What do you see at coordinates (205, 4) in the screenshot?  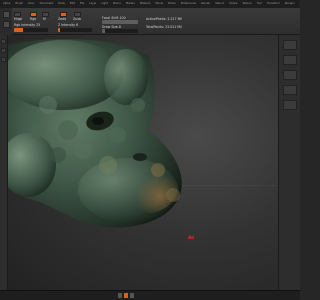 I see `menu-item-render: Render` at bounding box center [205, 4].